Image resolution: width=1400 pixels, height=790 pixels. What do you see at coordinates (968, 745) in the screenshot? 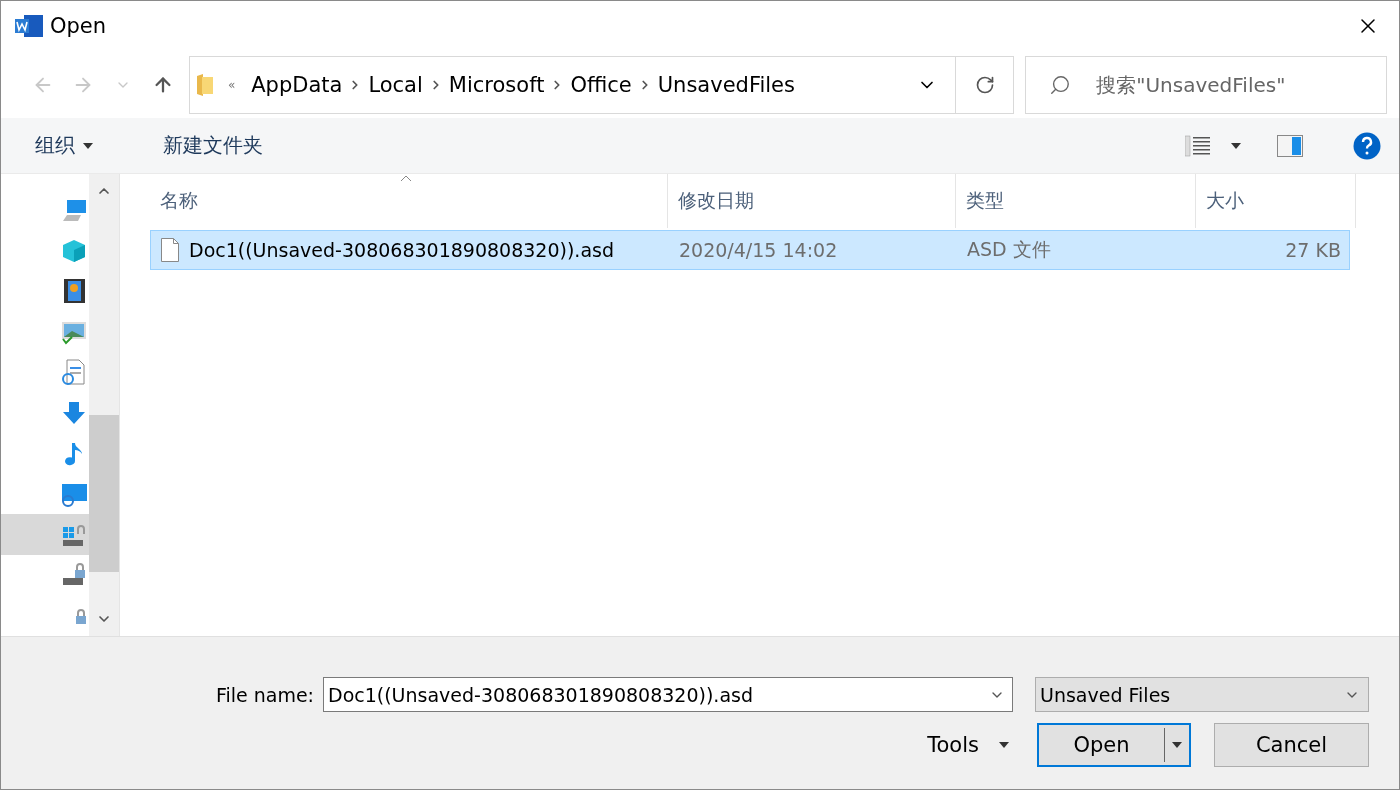
I see `tools-menu: Tools` at bounding box center [968, 745].